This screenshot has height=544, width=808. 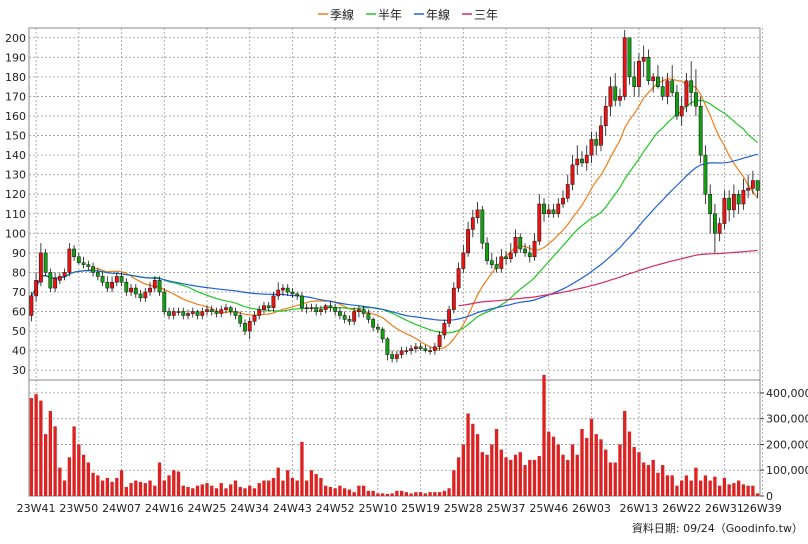 What do you see at coordinates (335, 508) in the screenshot?
I see `x-tick-label: 24W52` at bounding box center [335, 508].